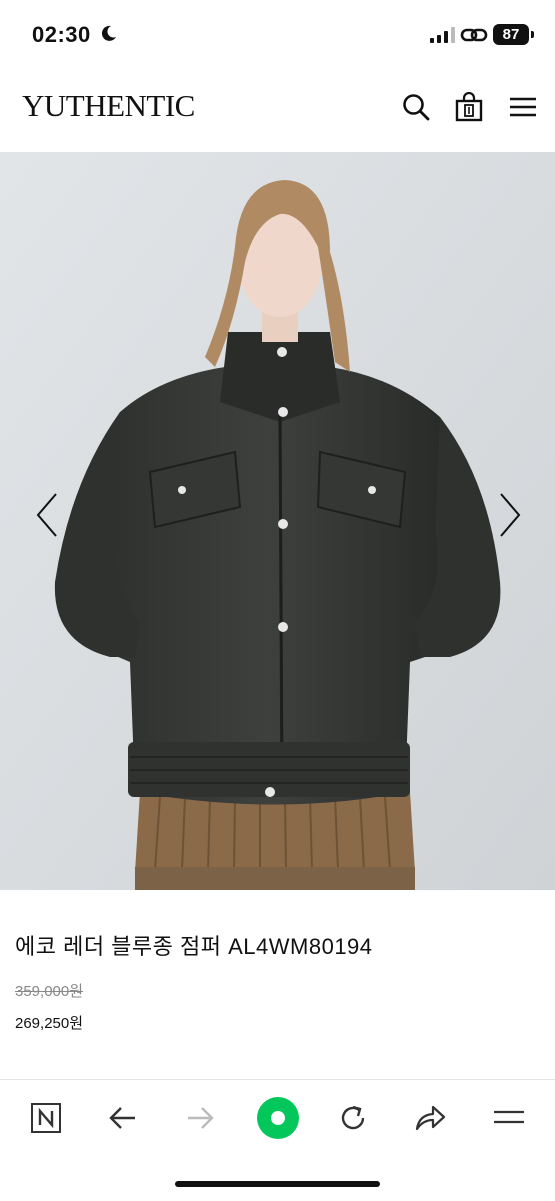 Image resolution: width=555 pixels, height=1201 pixels. I want to click on site-header: YUTHENTIC, so click(277, 111).